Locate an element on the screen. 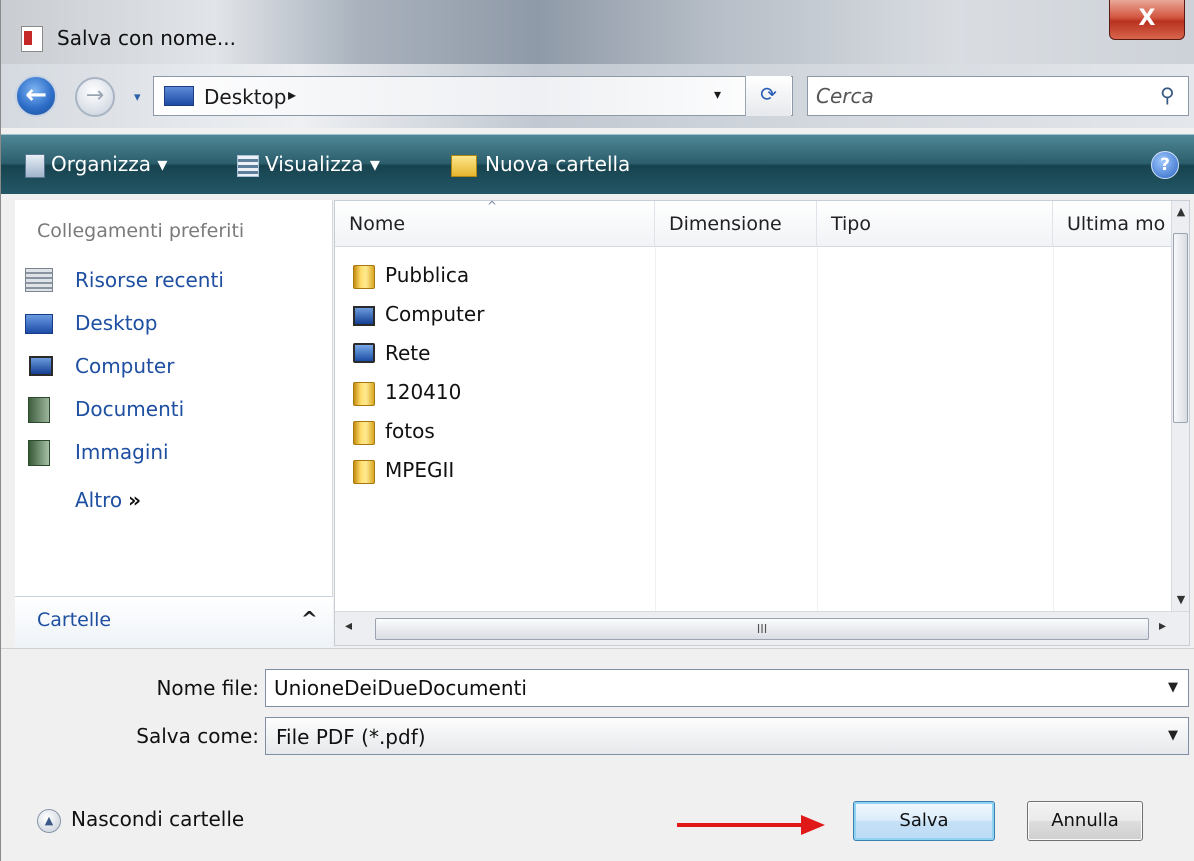  list-item-computer: Computer is located at coordinates (503, 316).